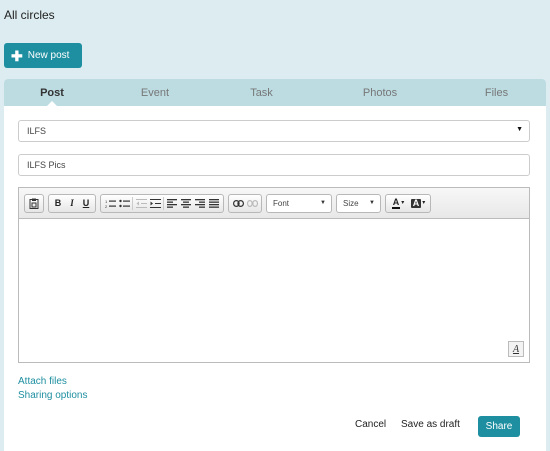  Describe the element at coordinates (519, 129) in the screenshot. I see `dropdown-caret-icon: ▼` at that location.